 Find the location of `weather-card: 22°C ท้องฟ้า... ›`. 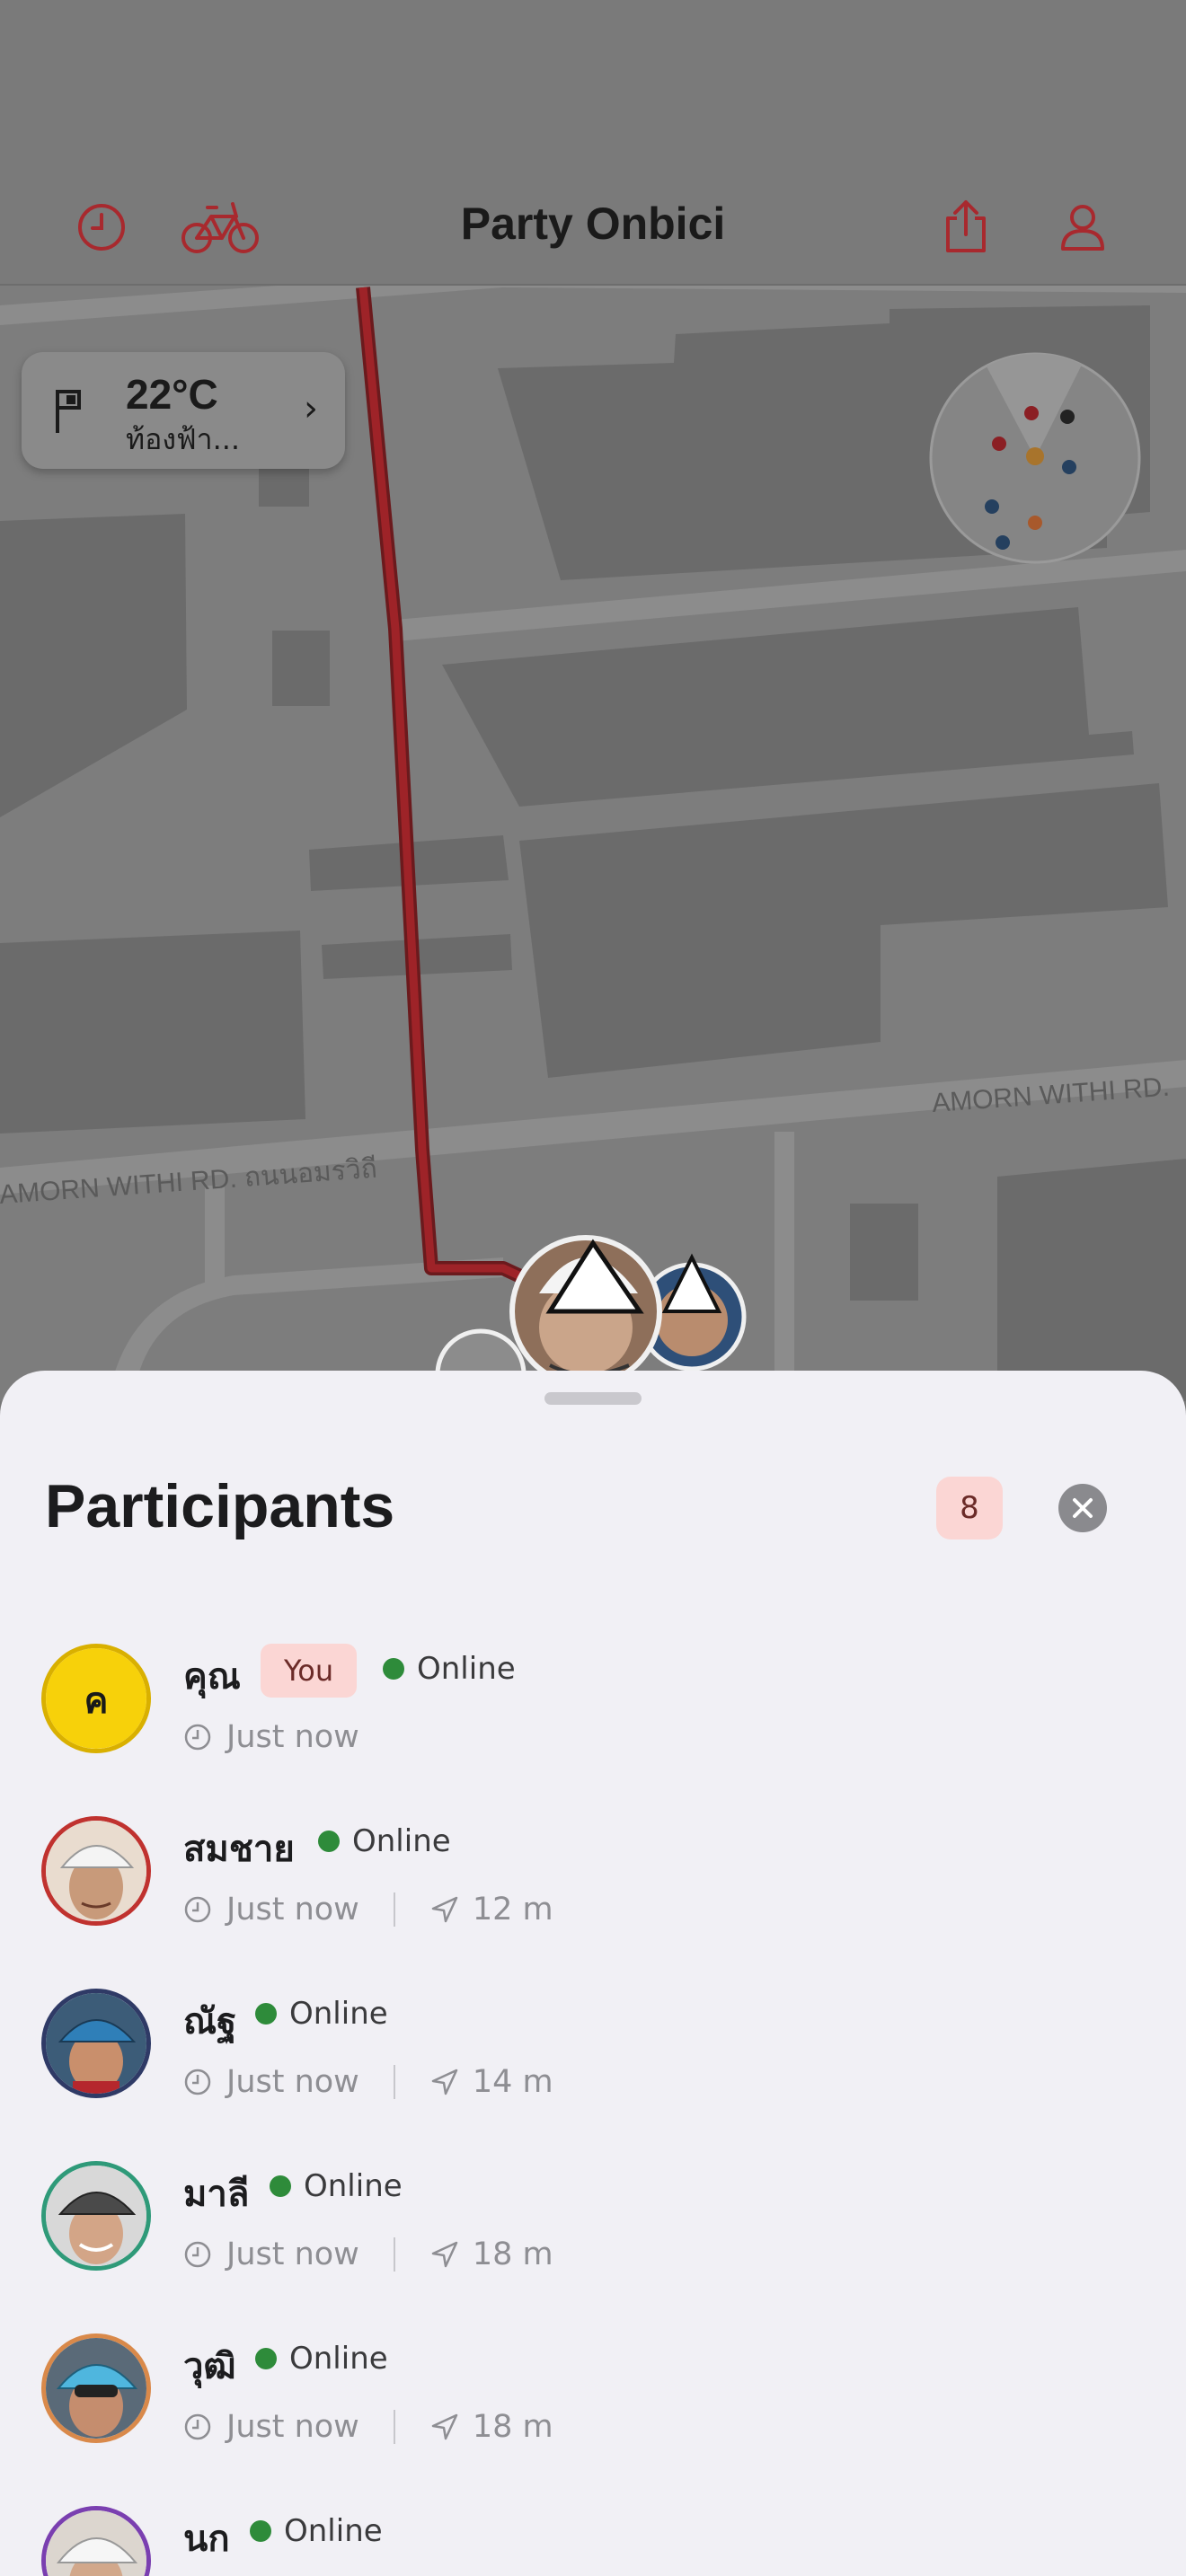

weather-card: 22°C ท้องฟ้า... › is located at coordinates (183, 410).